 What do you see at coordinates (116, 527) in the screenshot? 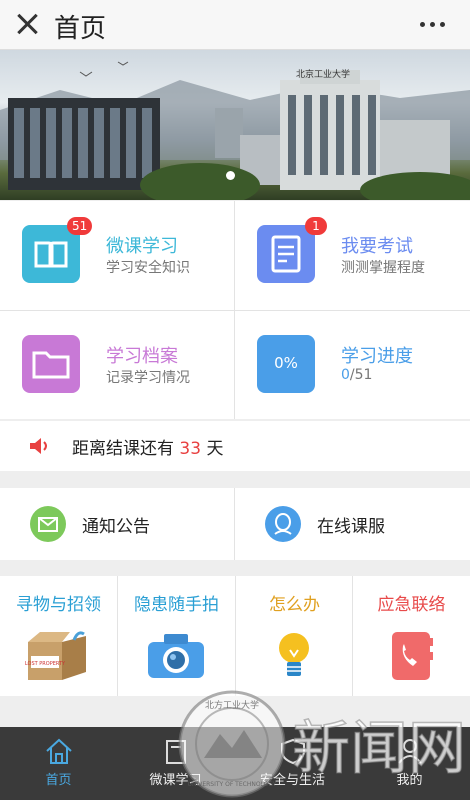
I see `link-label: 通知公告` at bounding box center [116, 527].